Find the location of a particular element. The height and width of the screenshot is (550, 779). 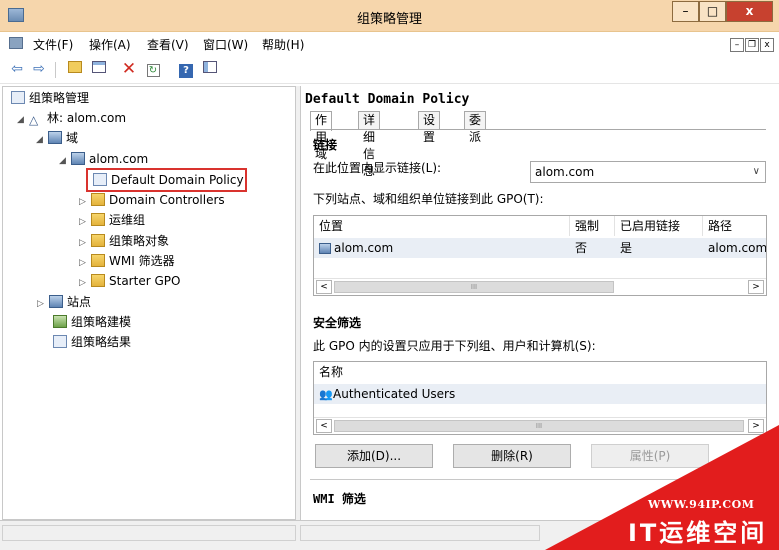

menu-file: 文件(F) is located at coordinates (53, 44).